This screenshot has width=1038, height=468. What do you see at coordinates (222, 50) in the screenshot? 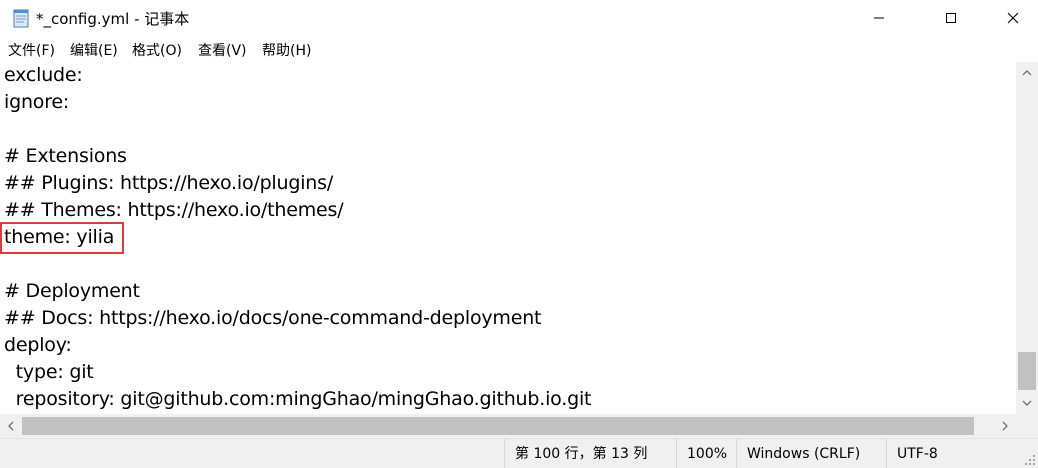
I see `menu-view: 查看(V)` at bounding box center [222, 50].